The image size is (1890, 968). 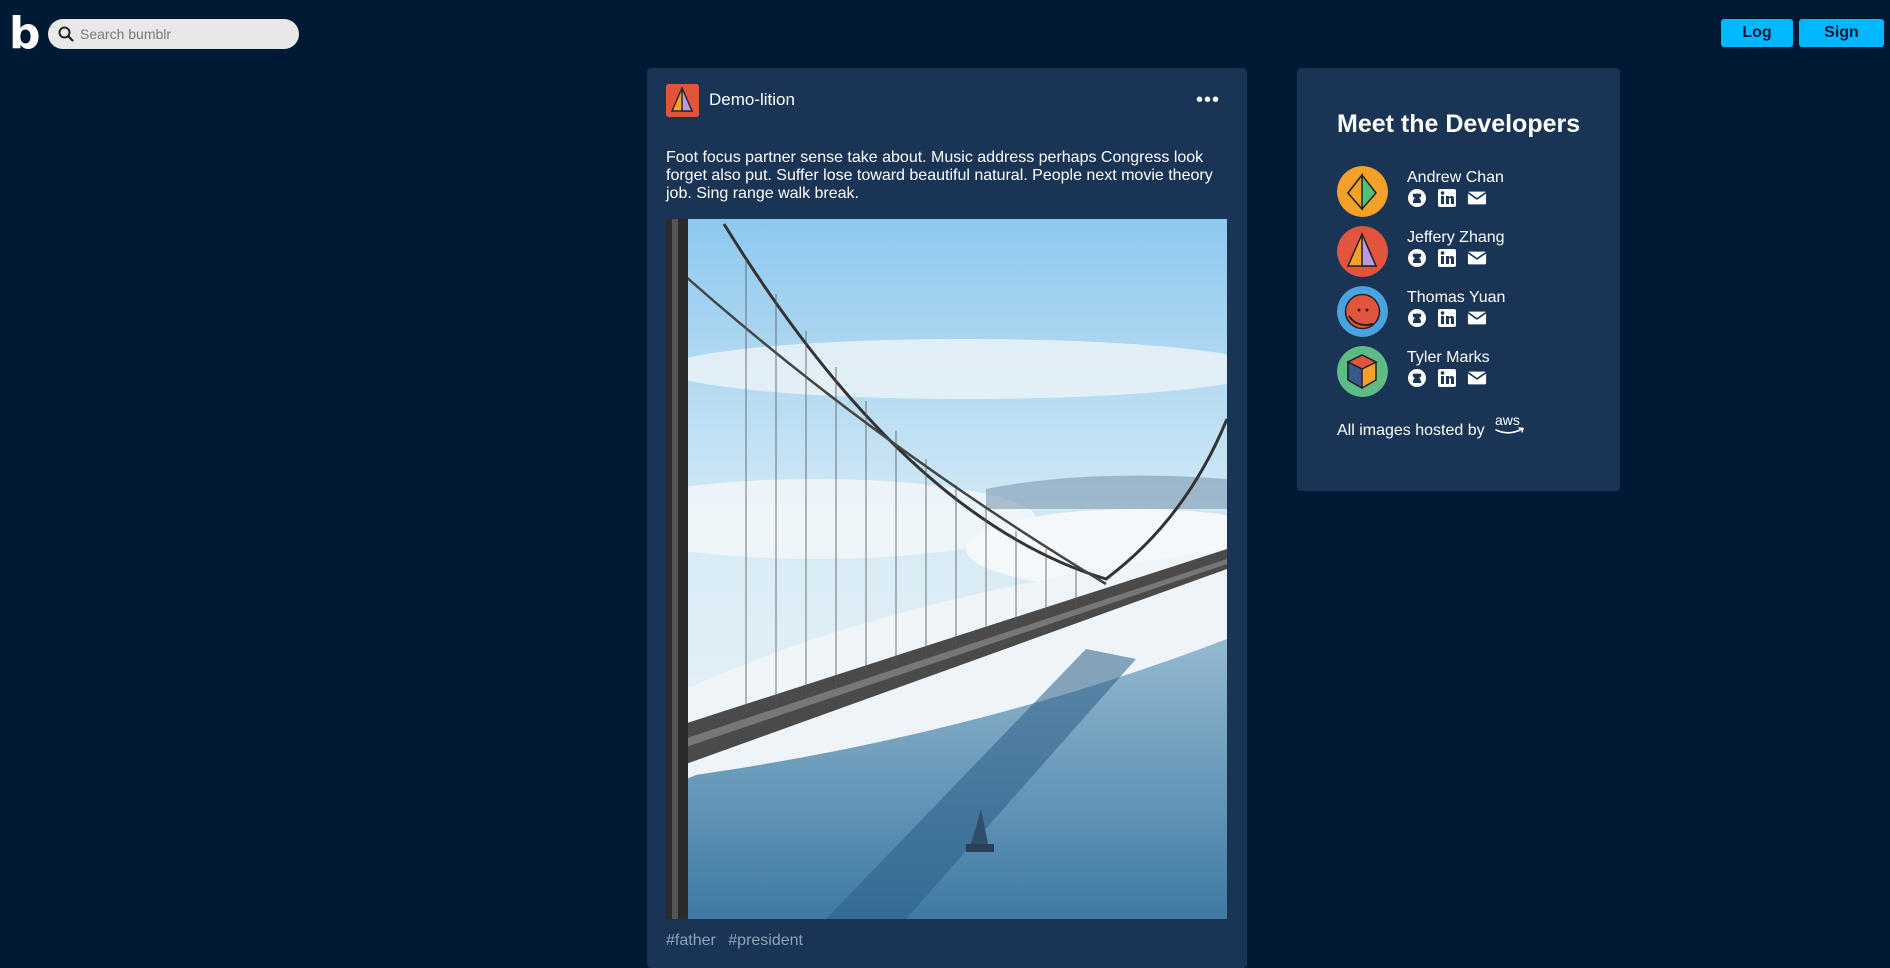 I want to click on developer-card: Jeffery Zhang, so click(x=1467, y=252).